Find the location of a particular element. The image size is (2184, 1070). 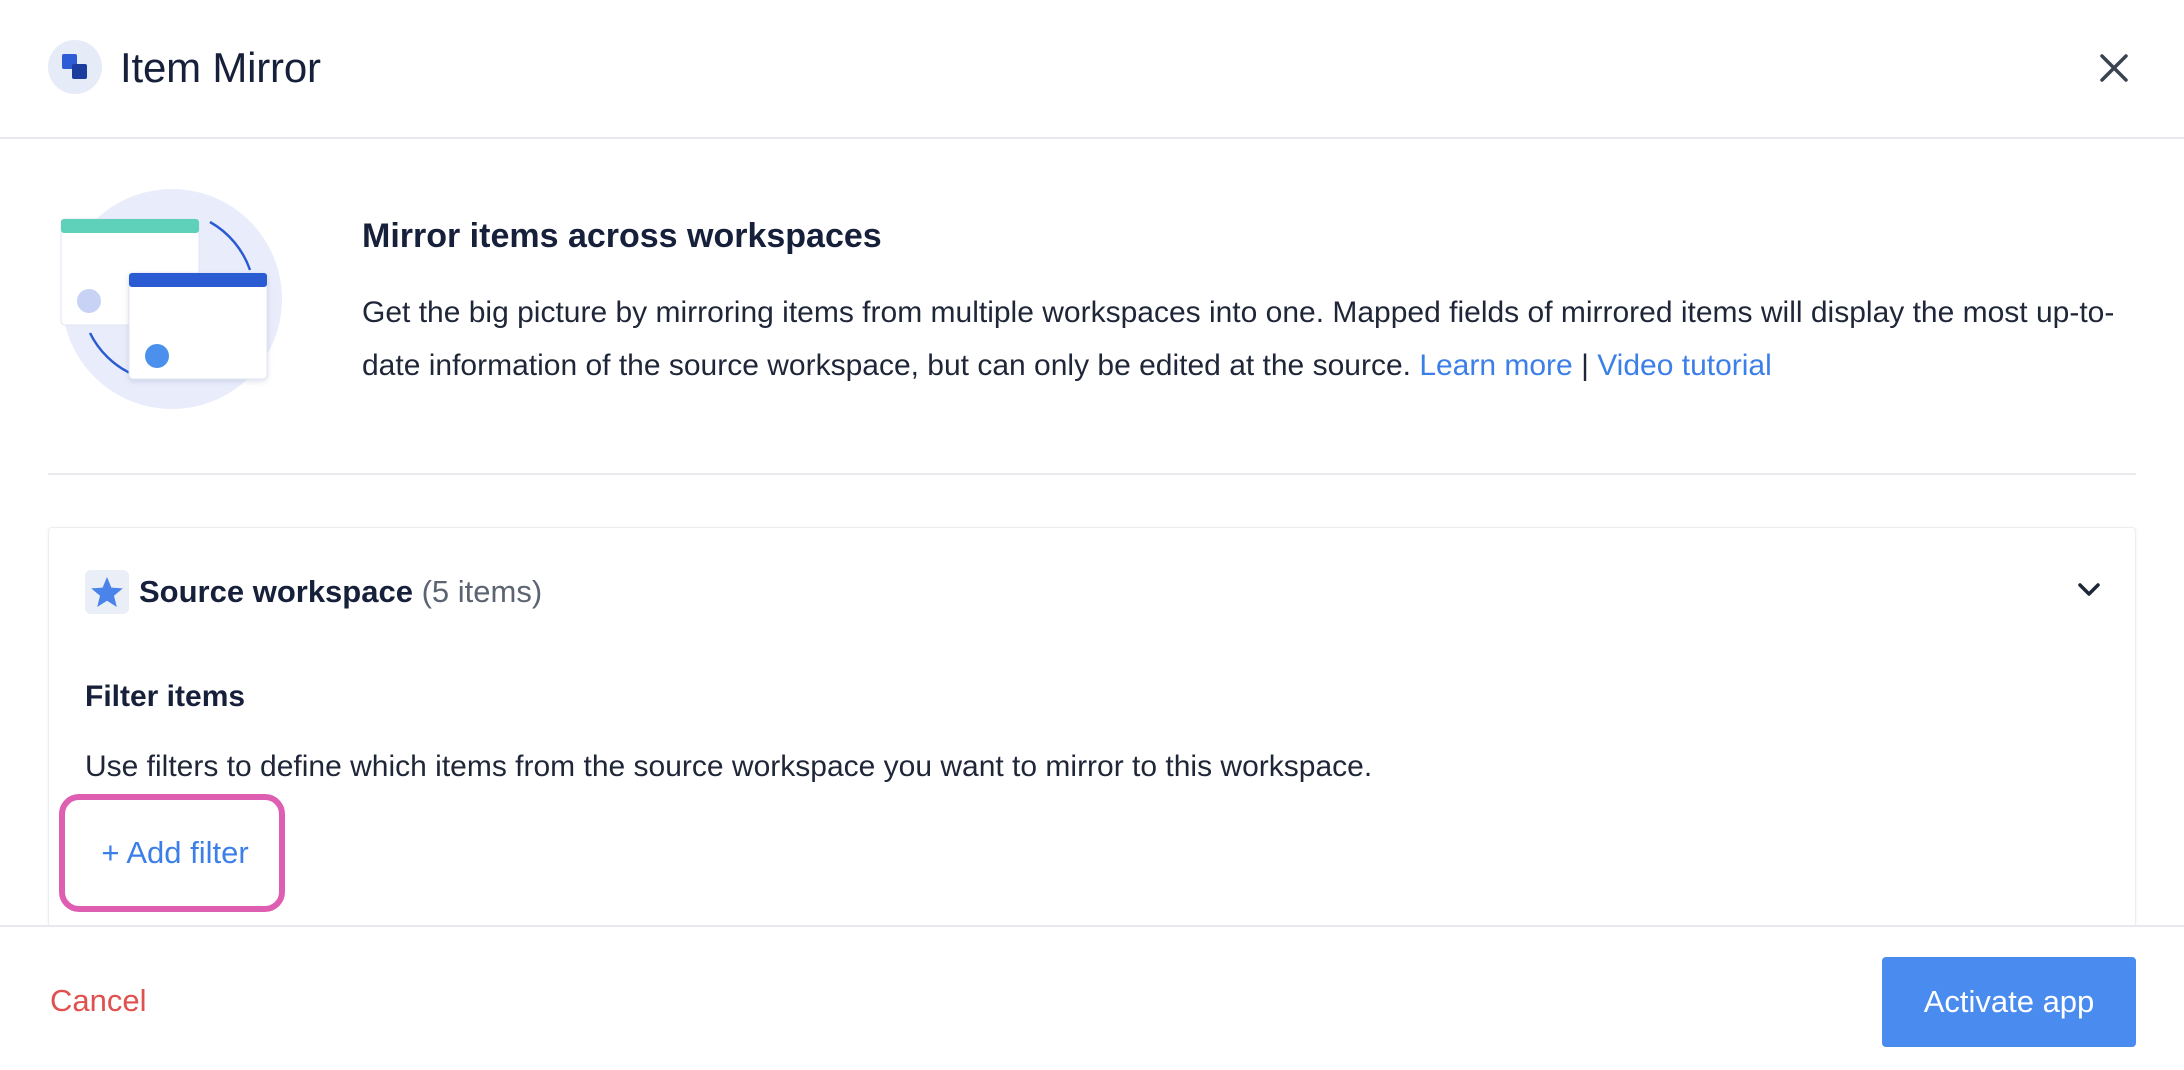

modal-footer: Cancel Activate app is located at coordinates (1092, 997).